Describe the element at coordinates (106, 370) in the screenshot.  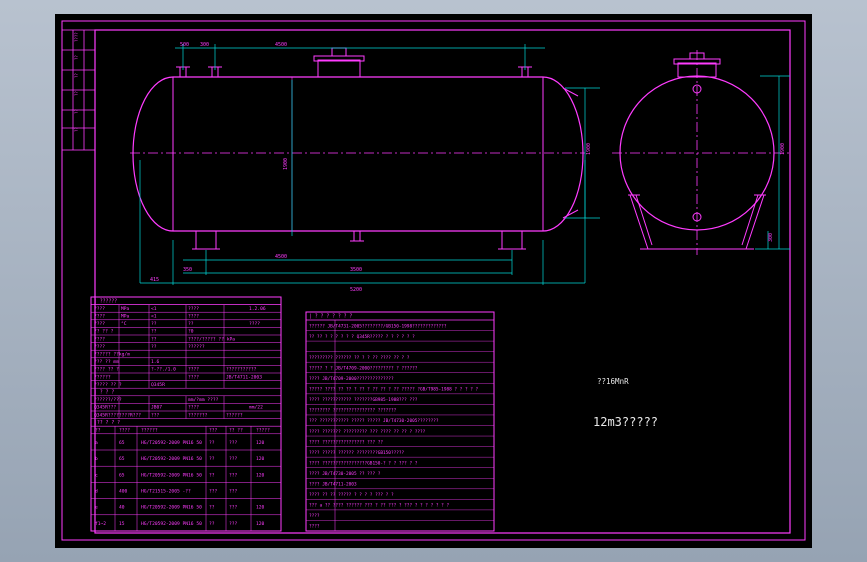
I see `table-cell-text: ???? ?? ?` at that location.